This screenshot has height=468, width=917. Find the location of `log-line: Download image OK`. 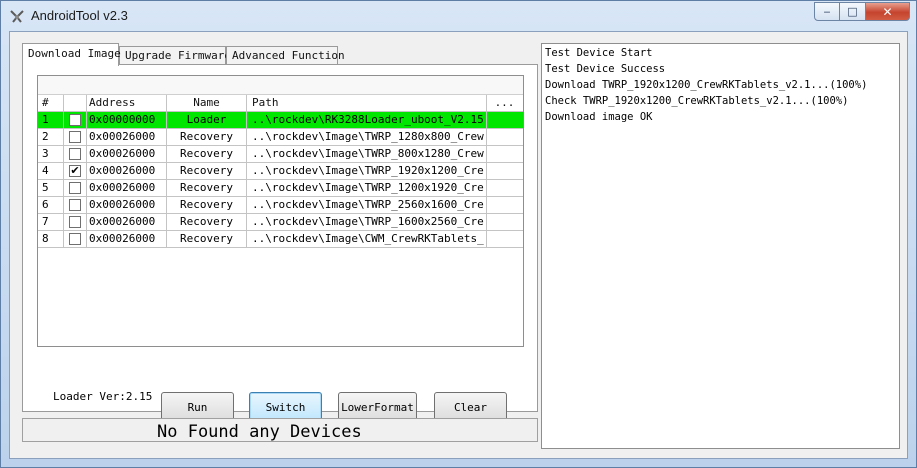

log-line: Download image OK is located at coordinates (599, 117).